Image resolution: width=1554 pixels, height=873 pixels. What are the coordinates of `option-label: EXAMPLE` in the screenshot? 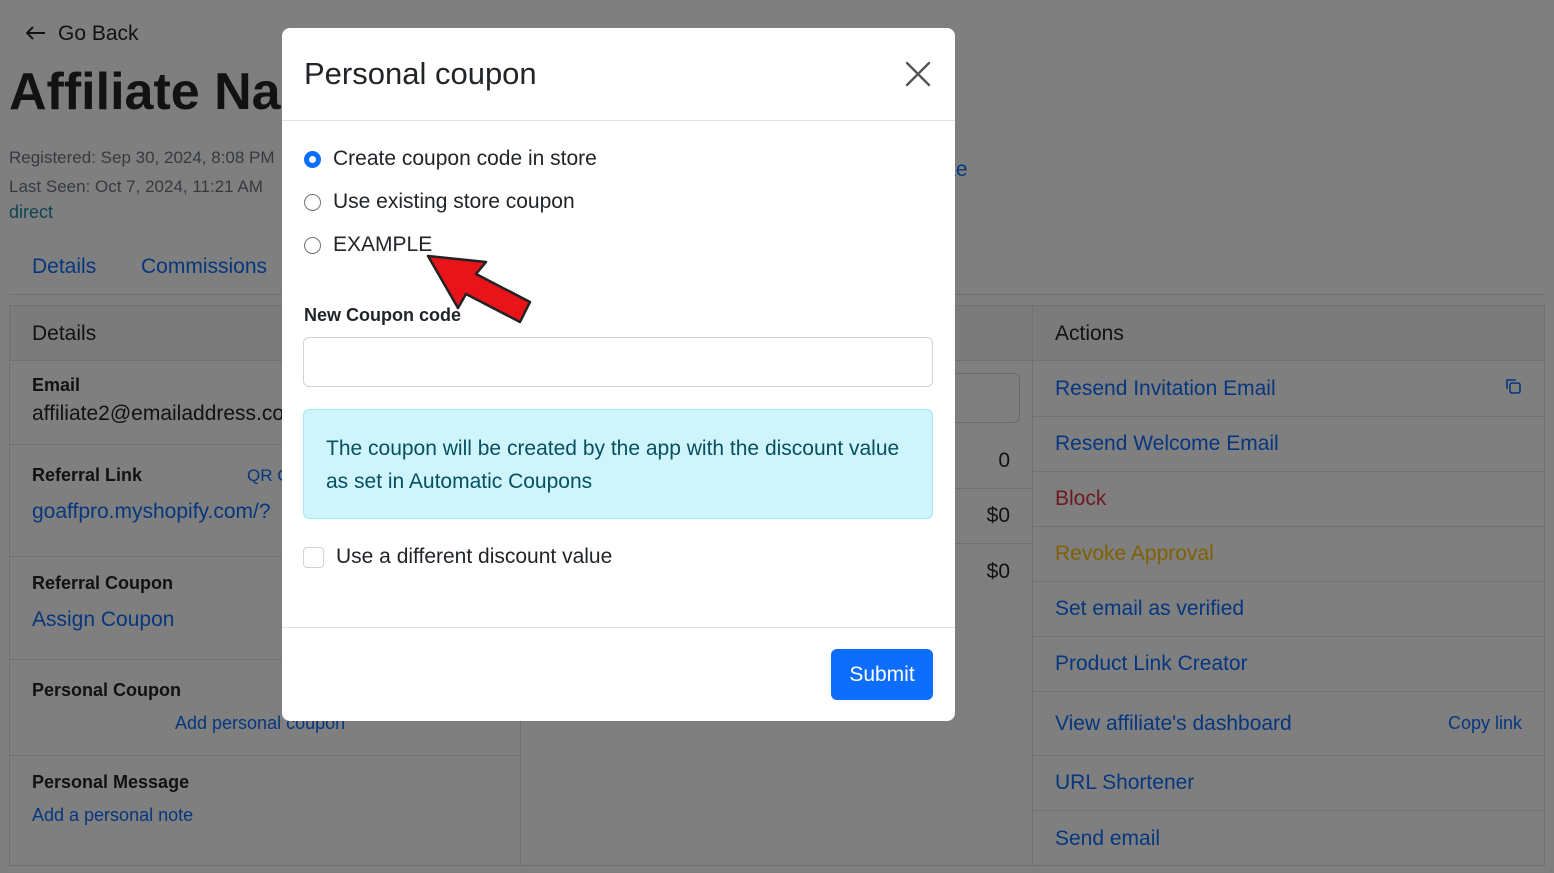 It's located at (383, 244).